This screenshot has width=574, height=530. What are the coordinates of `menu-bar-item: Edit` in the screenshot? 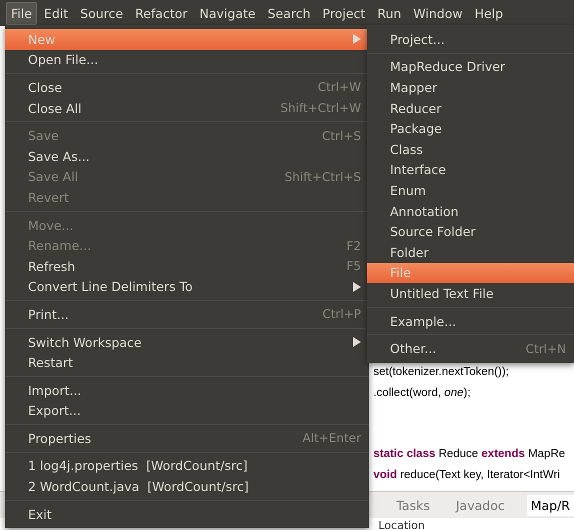 It's located at (56, 13).